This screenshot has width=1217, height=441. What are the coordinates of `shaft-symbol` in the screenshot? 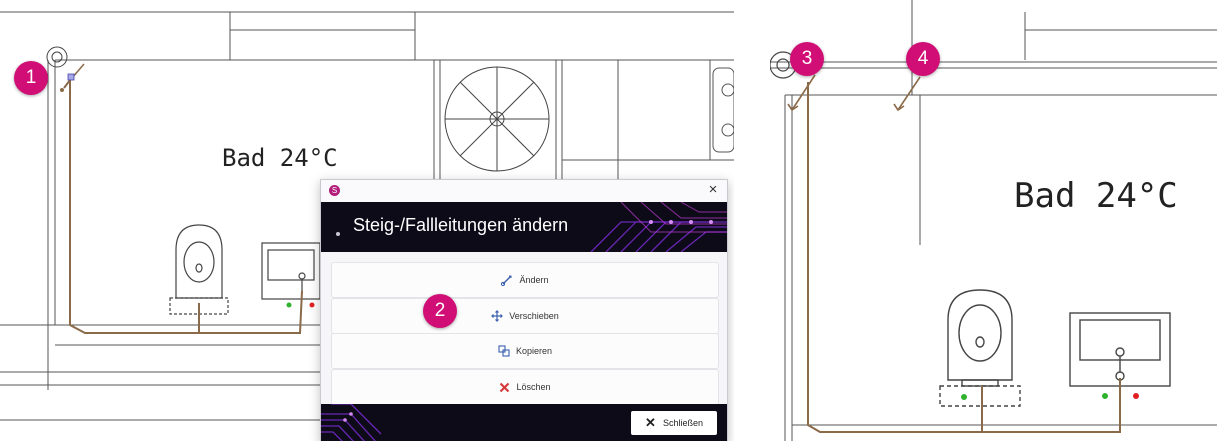 It's located at (57, 57).